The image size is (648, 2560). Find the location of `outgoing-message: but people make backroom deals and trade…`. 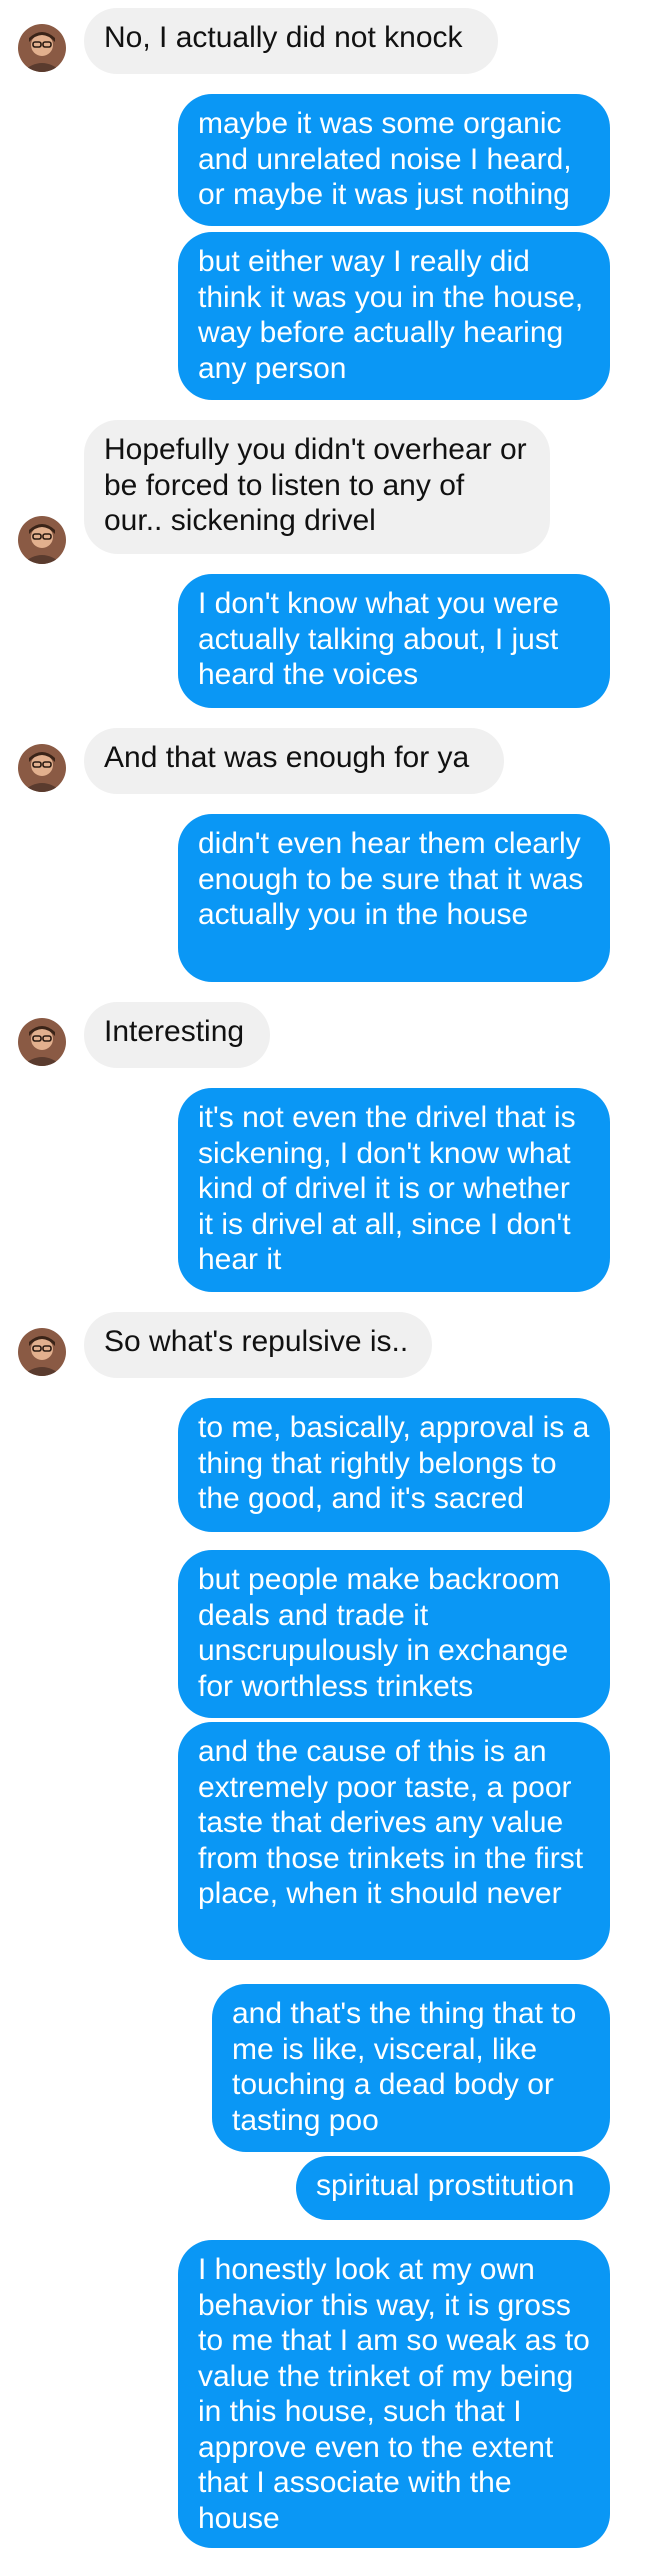

outgoing-message: but people make backroom deals and trade… is located at coordinates (394, 1634).